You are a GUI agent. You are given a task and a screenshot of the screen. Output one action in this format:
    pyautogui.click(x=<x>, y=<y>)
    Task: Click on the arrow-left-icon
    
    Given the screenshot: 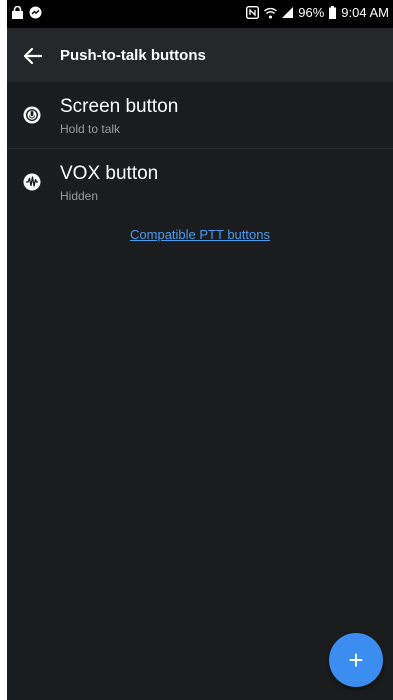 What is the action you would take?
    pyautogui.click(x=33, y=56)
    